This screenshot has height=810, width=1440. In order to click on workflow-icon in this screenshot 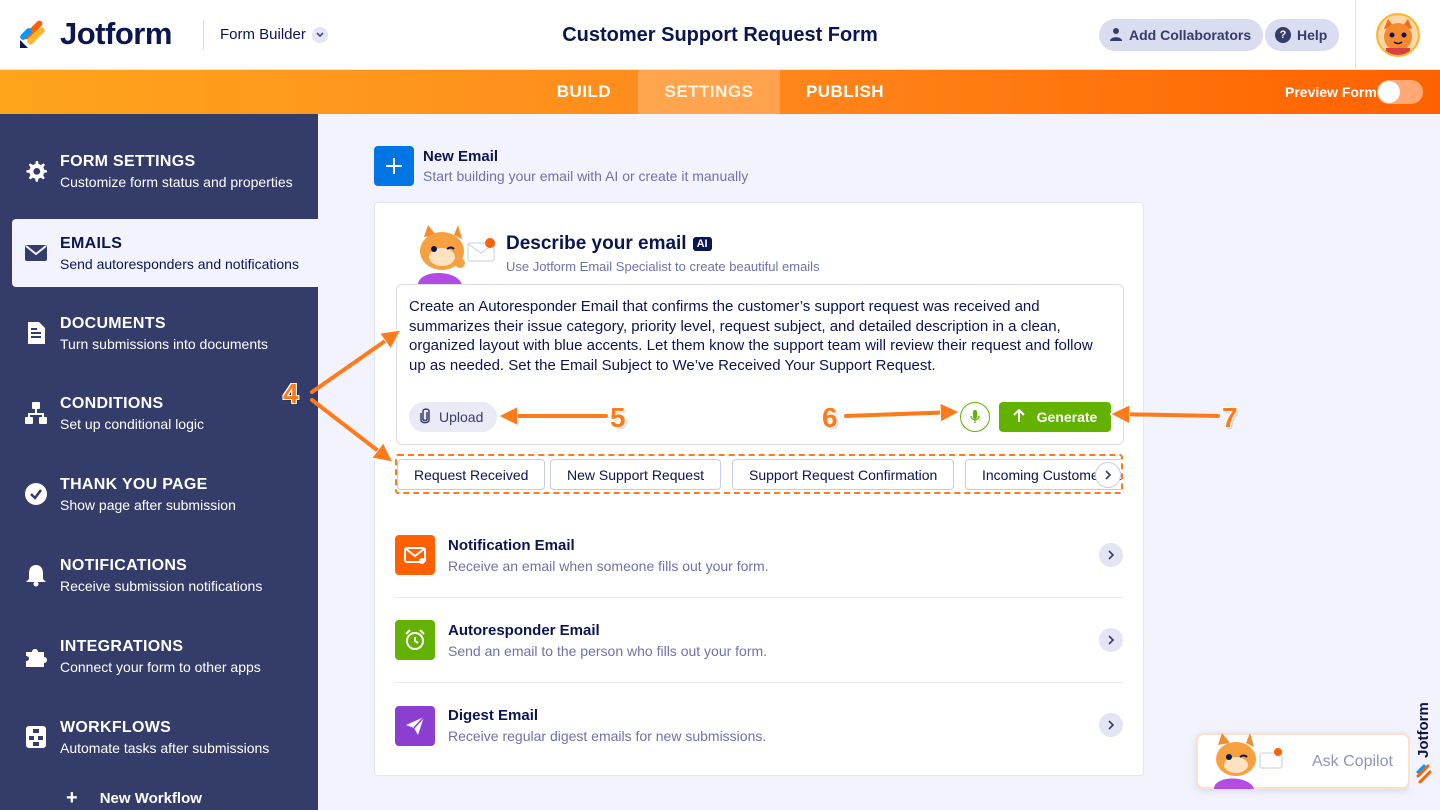, I will do `click(36, 737)`.